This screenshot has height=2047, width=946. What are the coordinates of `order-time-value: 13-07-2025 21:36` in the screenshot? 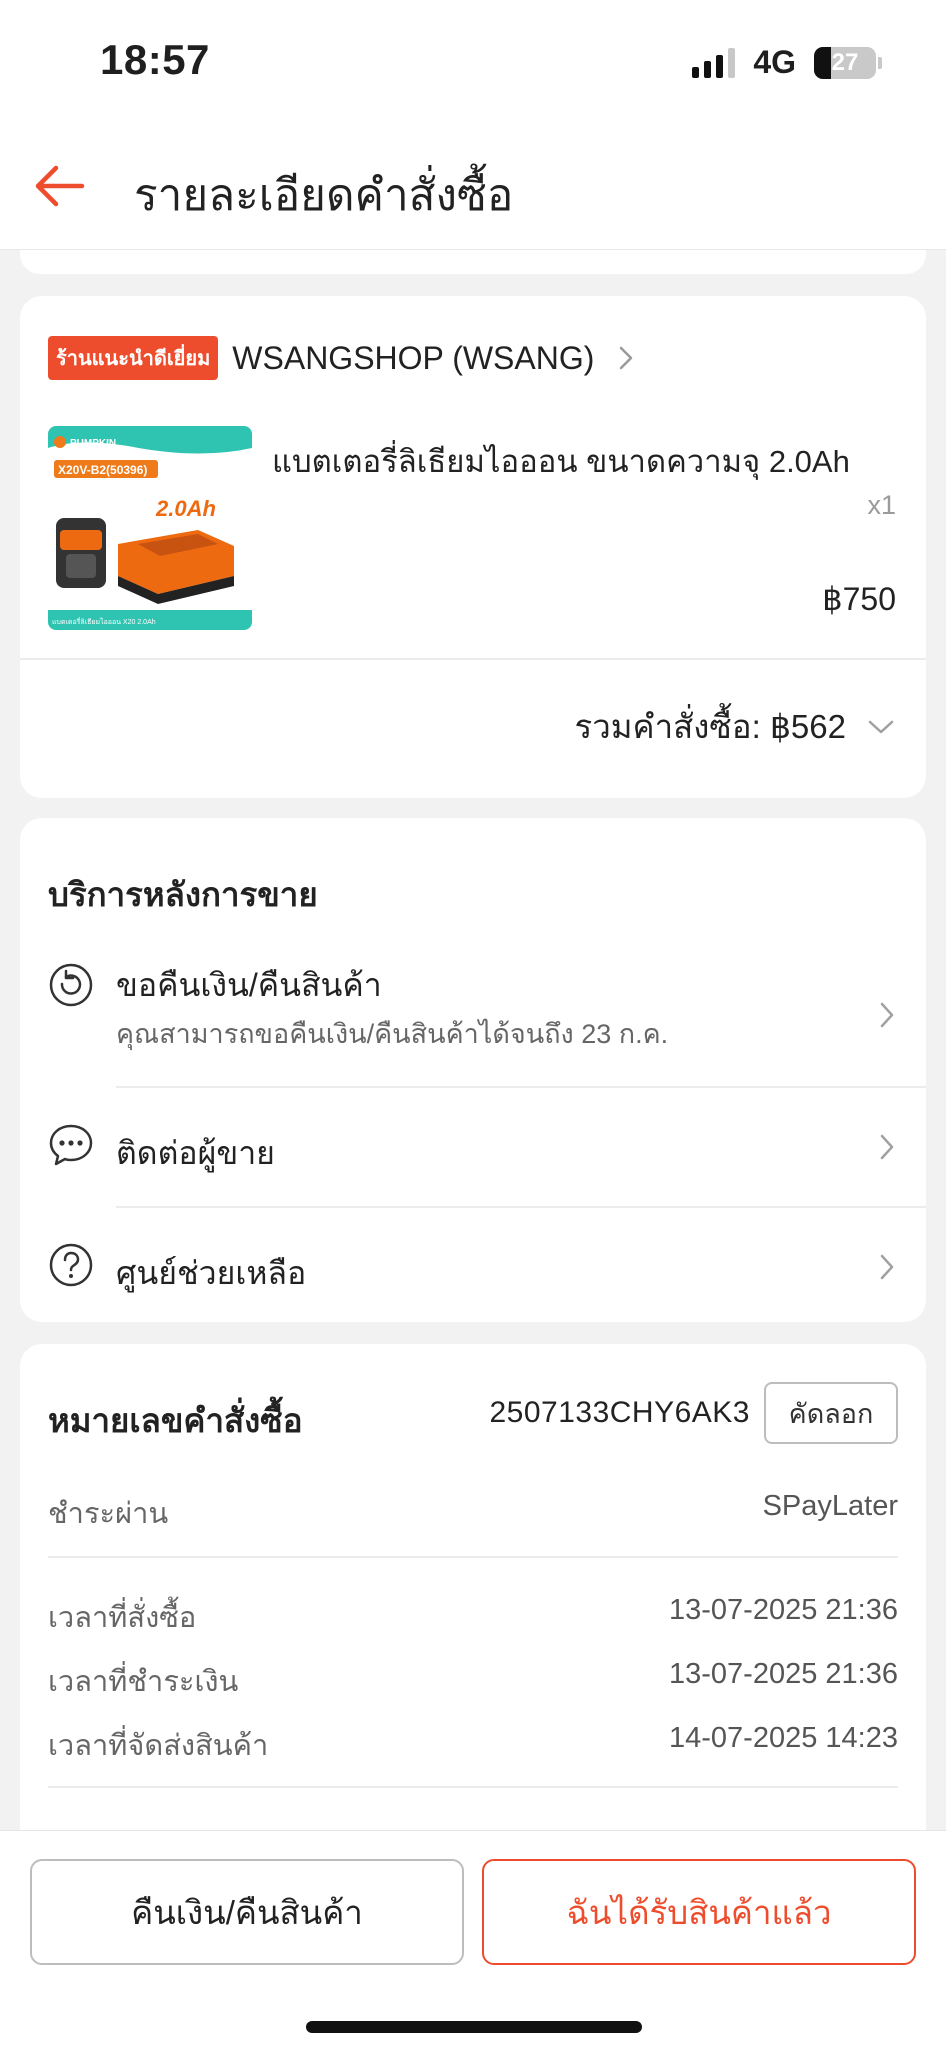 It's located at (783, 1610).